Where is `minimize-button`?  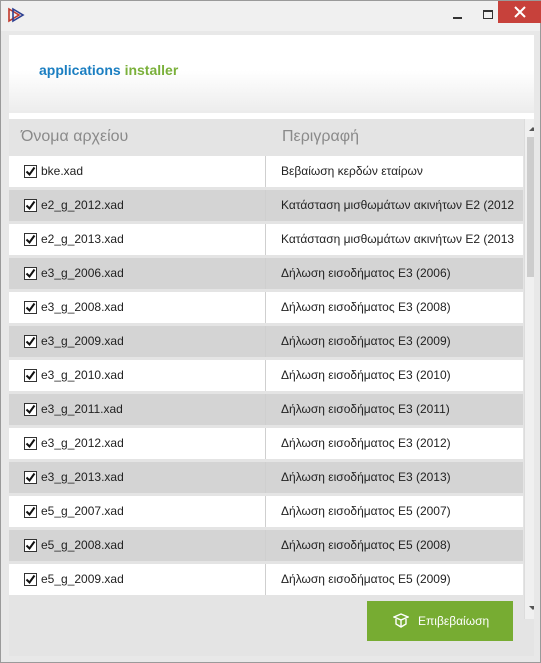 minimize-button is located at coordinates (457, 15).